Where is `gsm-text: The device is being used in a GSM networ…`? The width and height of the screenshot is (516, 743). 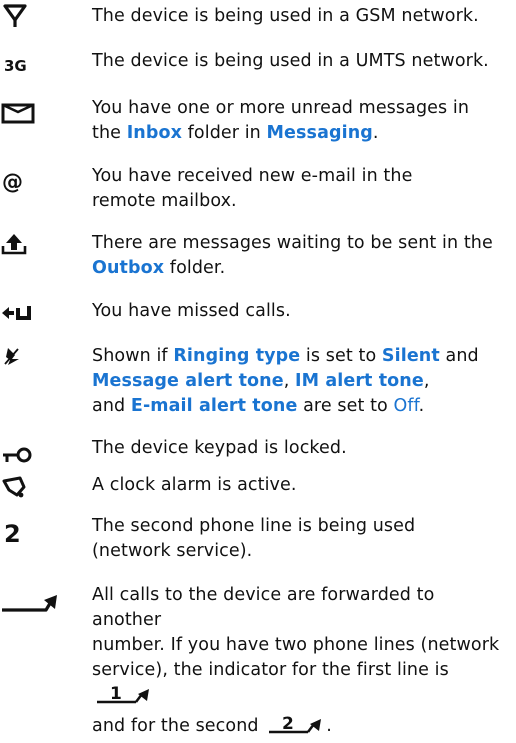
gsm-text: The device is being used in a GSM networ… is located at coordinates (285, 16).